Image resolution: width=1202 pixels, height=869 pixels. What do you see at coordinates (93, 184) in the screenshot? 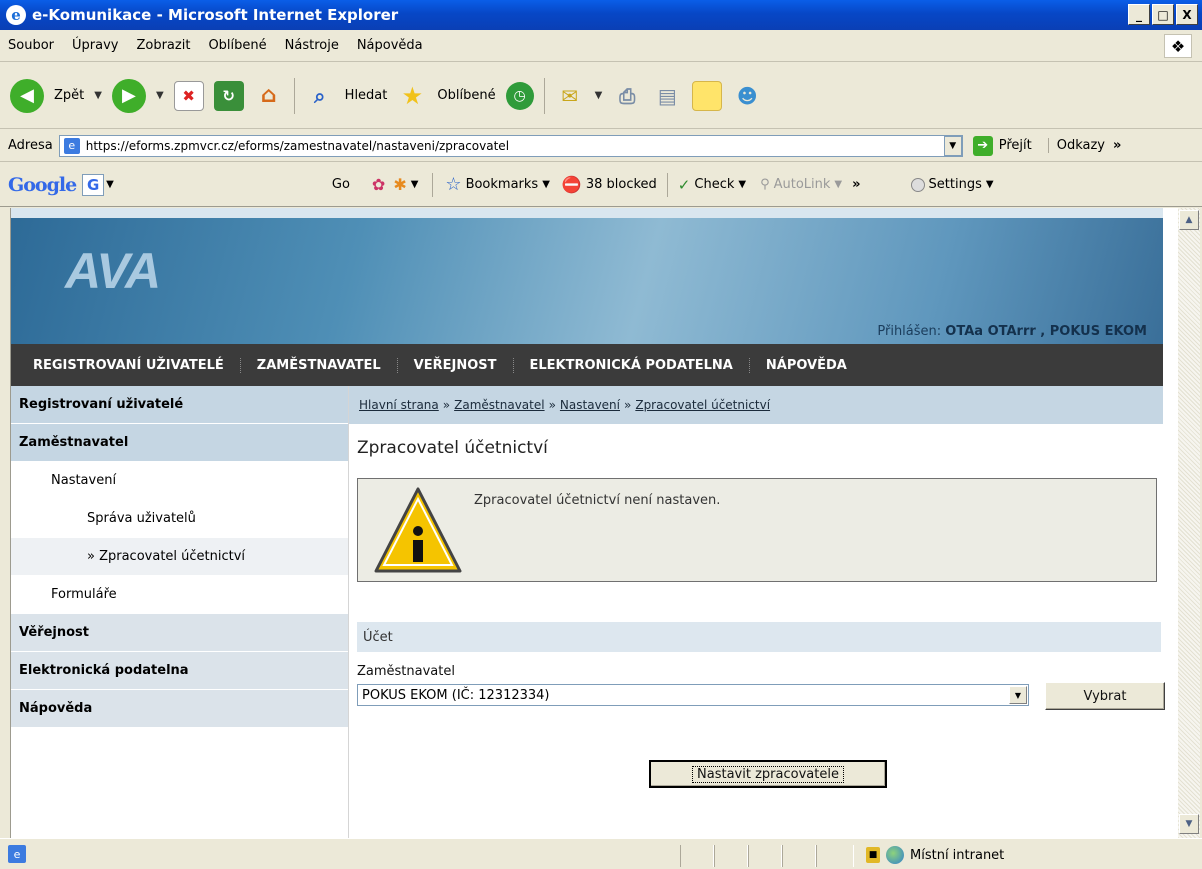
I see `google-search-icon: G` at bounding box center [93, 184].